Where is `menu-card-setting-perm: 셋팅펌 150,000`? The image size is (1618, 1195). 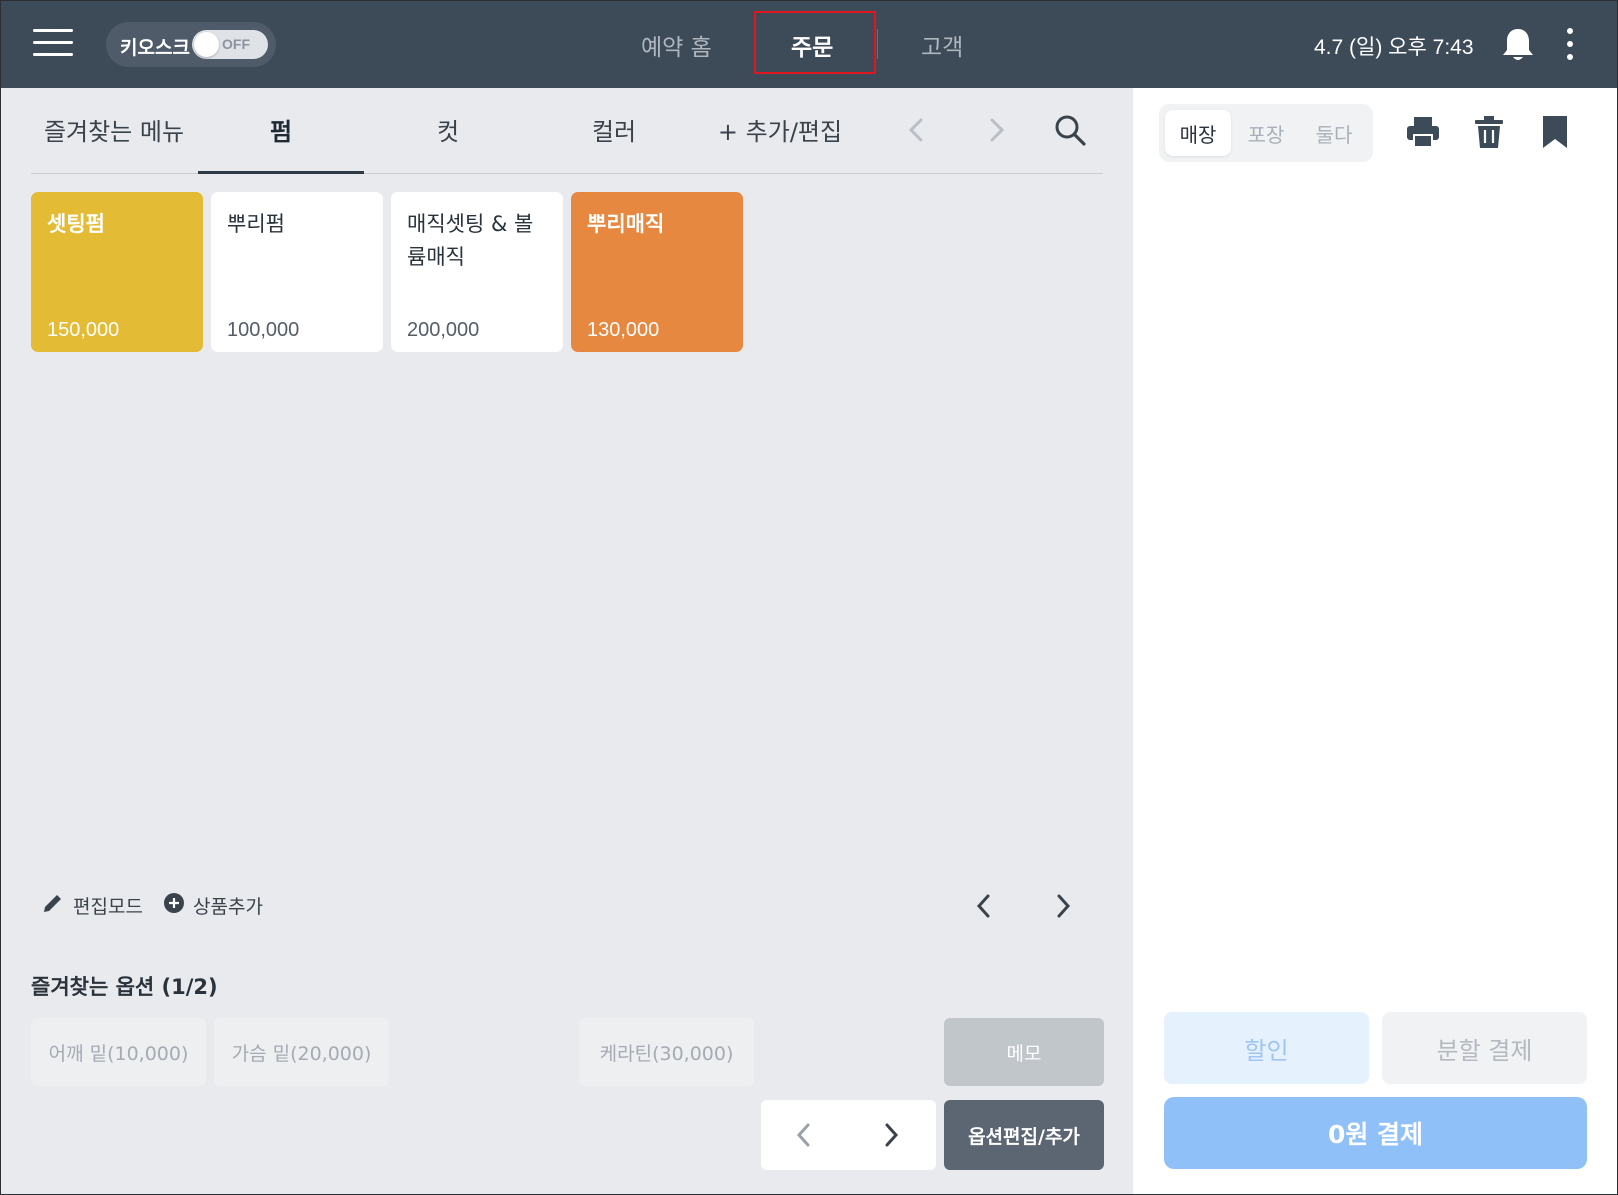 menu-card-setting-perm: 셋팅펌 150,000 is located at coordinates (117, 272).